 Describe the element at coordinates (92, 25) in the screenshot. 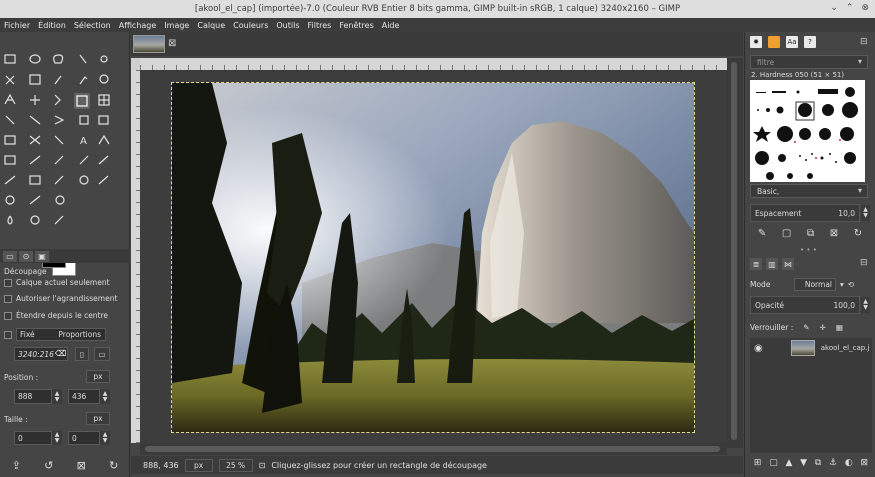

I see `menu-selection: Sélection` at that location.